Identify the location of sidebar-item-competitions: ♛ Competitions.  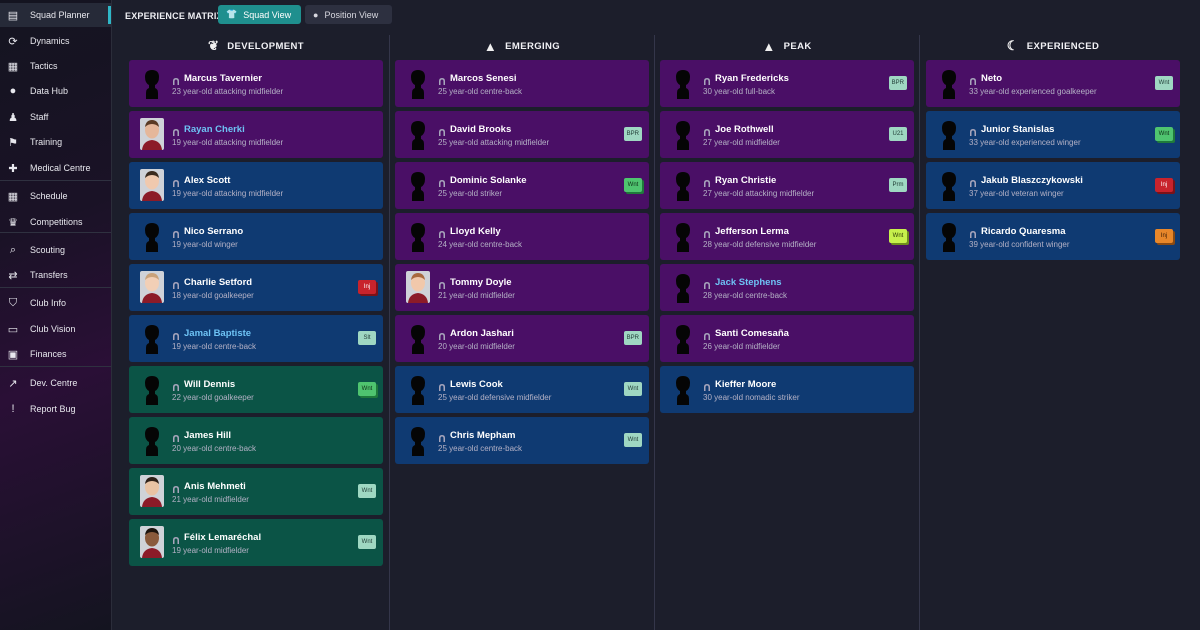
(55, 222).